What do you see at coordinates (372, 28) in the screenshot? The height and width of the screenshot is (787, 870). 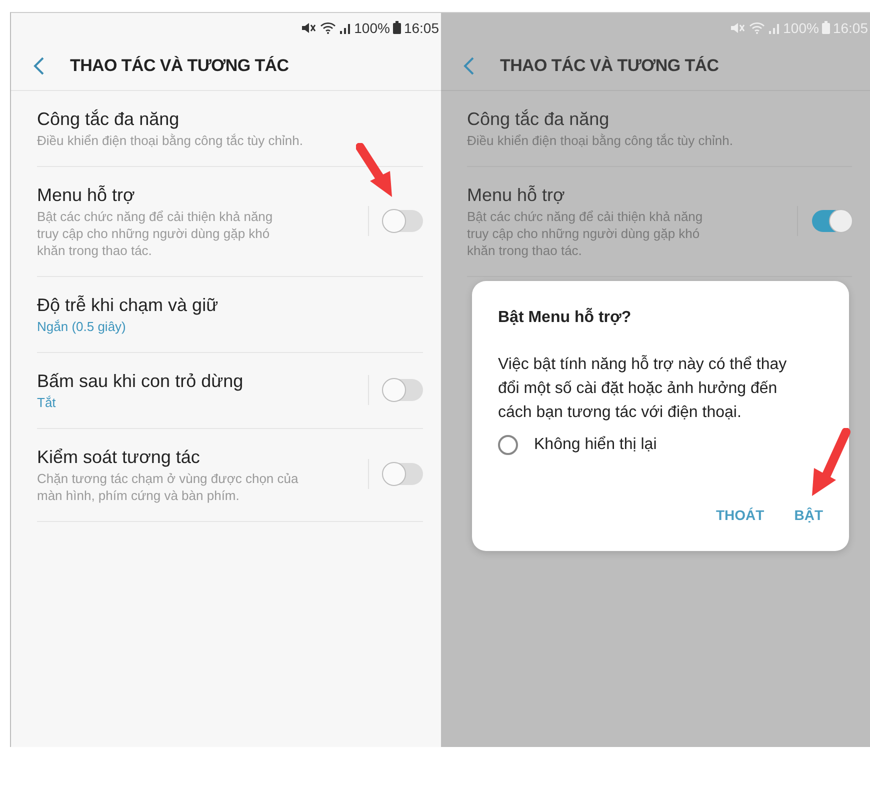 I see `battery-percent: 100%` at bounding box center [372, 28].